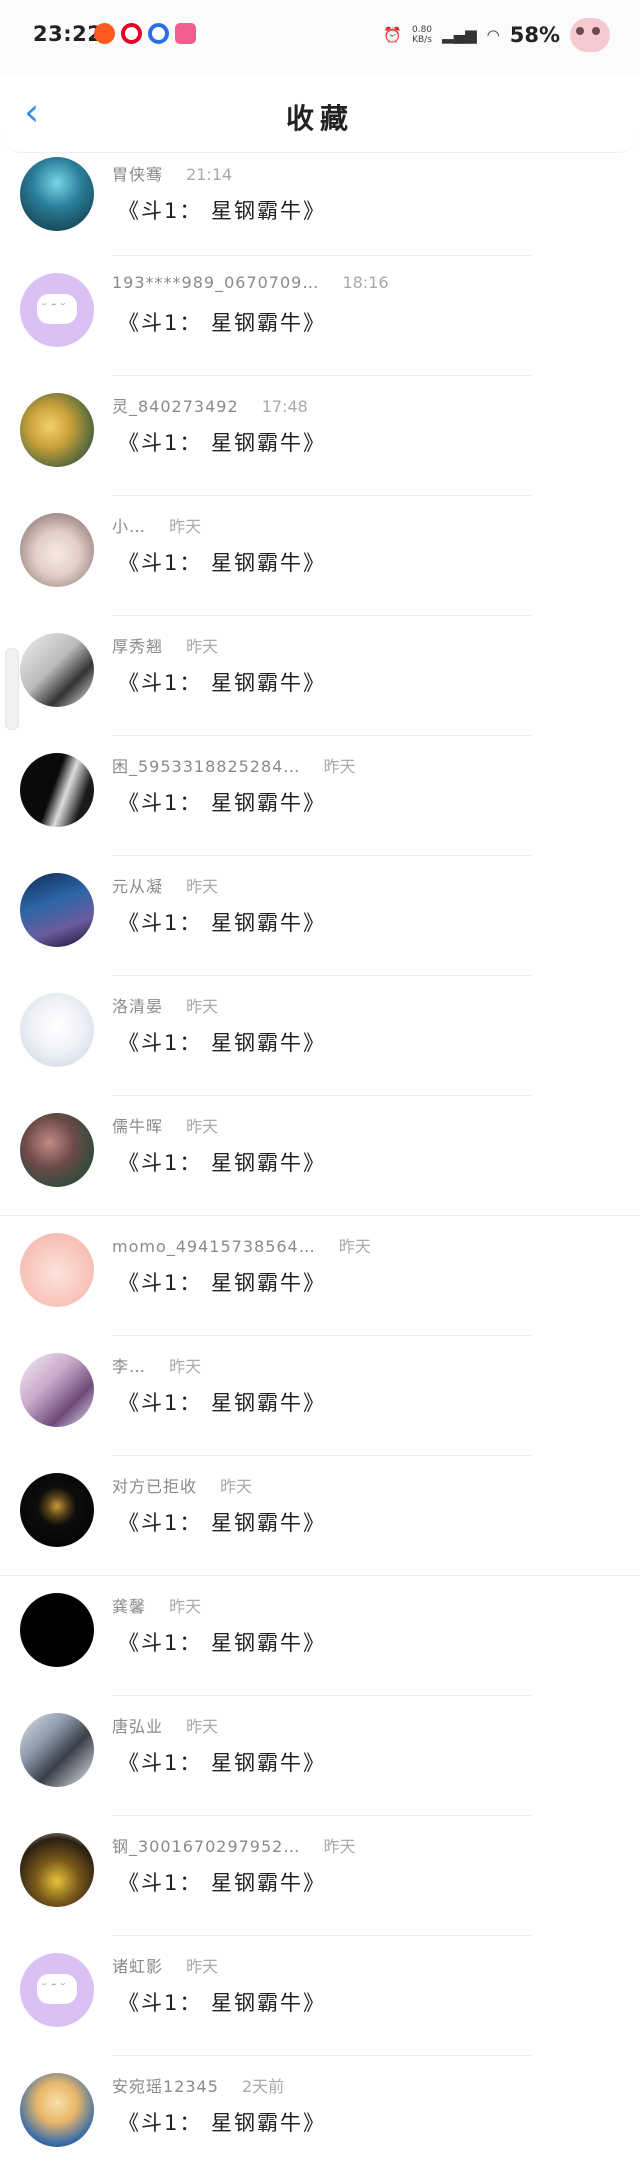 Image resolution: width=640 pixels, height=2176 pixels. What do you see at coordinates (68, 34) in the screenshot?
I see `status-time: 23:22` at bounding box center [68, 34].